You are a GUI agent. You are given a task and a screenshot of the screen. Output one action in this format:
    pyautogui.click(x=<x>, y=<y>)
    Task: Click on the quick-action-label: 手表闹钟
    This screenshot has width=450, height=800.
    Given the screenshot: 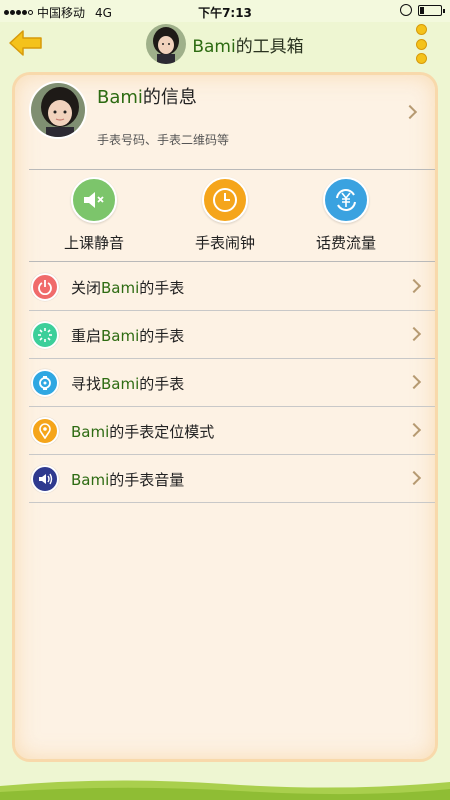 What is the action you would take?
    pyautogui.click(x=224, y=243)
    